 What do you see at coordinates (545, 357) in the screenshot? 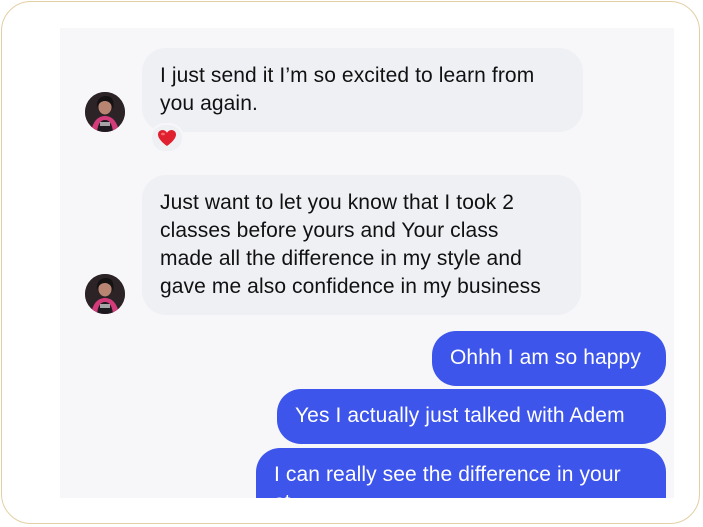
I see `message-line: Ohhh I am so happy` at bounding box center [545, 357].